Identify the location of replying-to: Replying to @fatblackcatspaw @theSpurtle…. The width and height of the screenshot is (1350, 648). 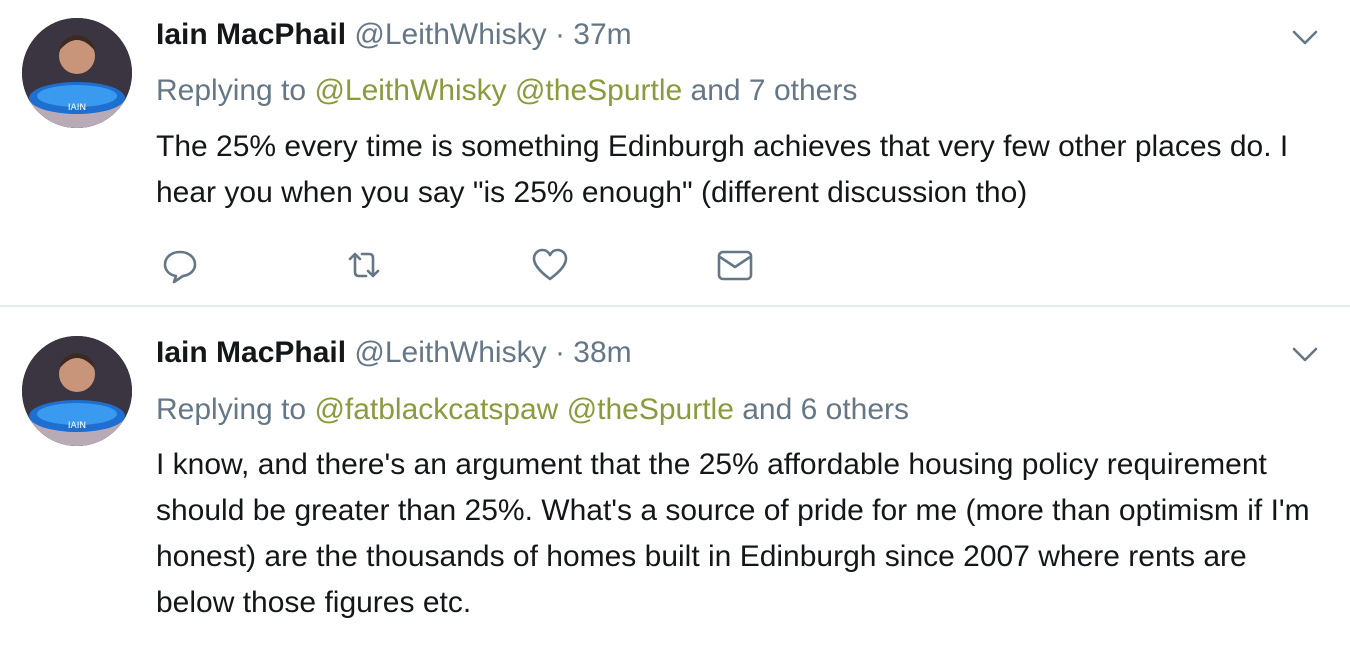
(532, 410).